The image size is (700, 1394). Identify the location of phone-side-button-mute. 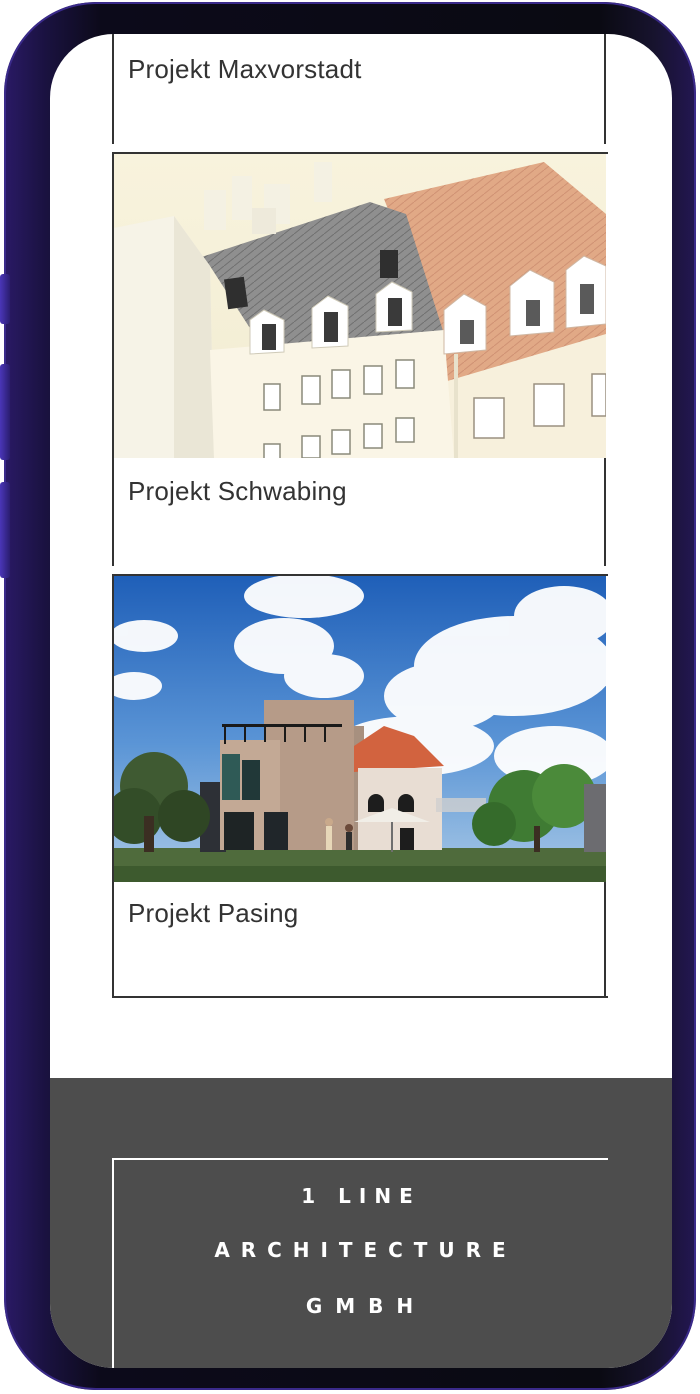
(5, 299).